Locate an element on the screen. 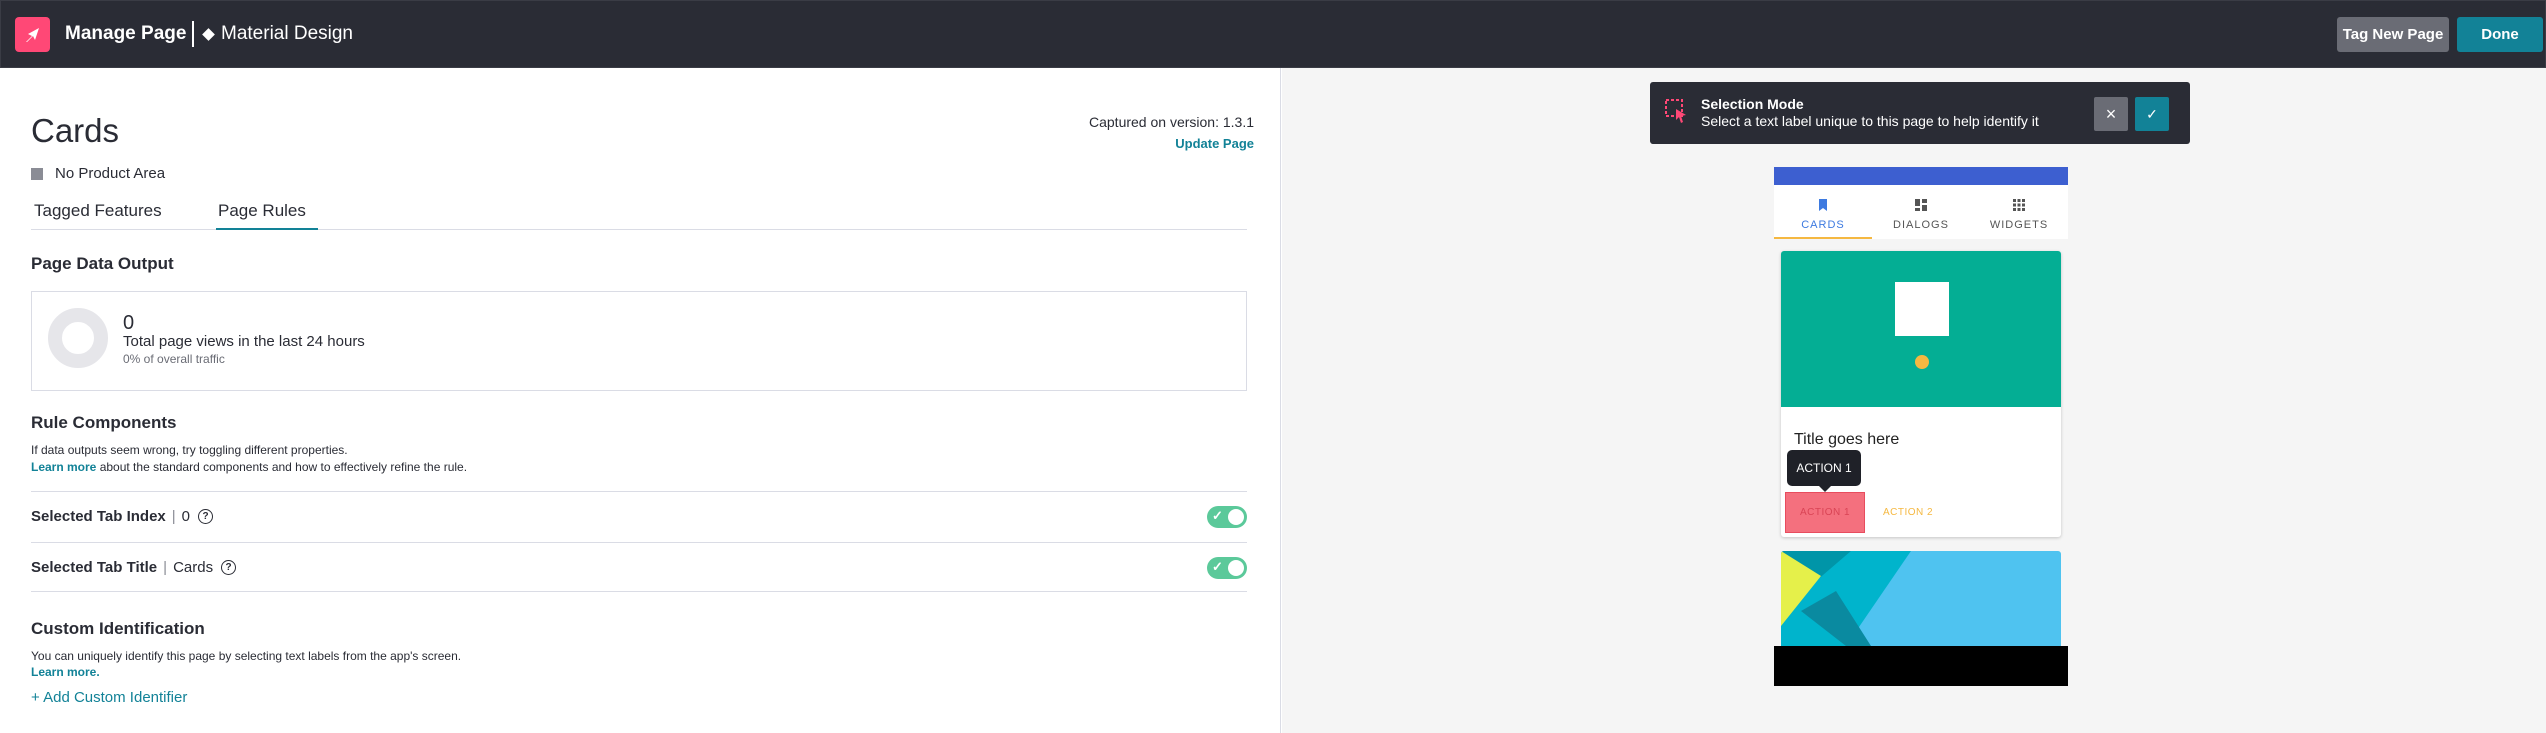 The height and width of the screenshot is (733, 2546). tag-new-page-button: Tag New Page is located at coordinates (2393, 34).